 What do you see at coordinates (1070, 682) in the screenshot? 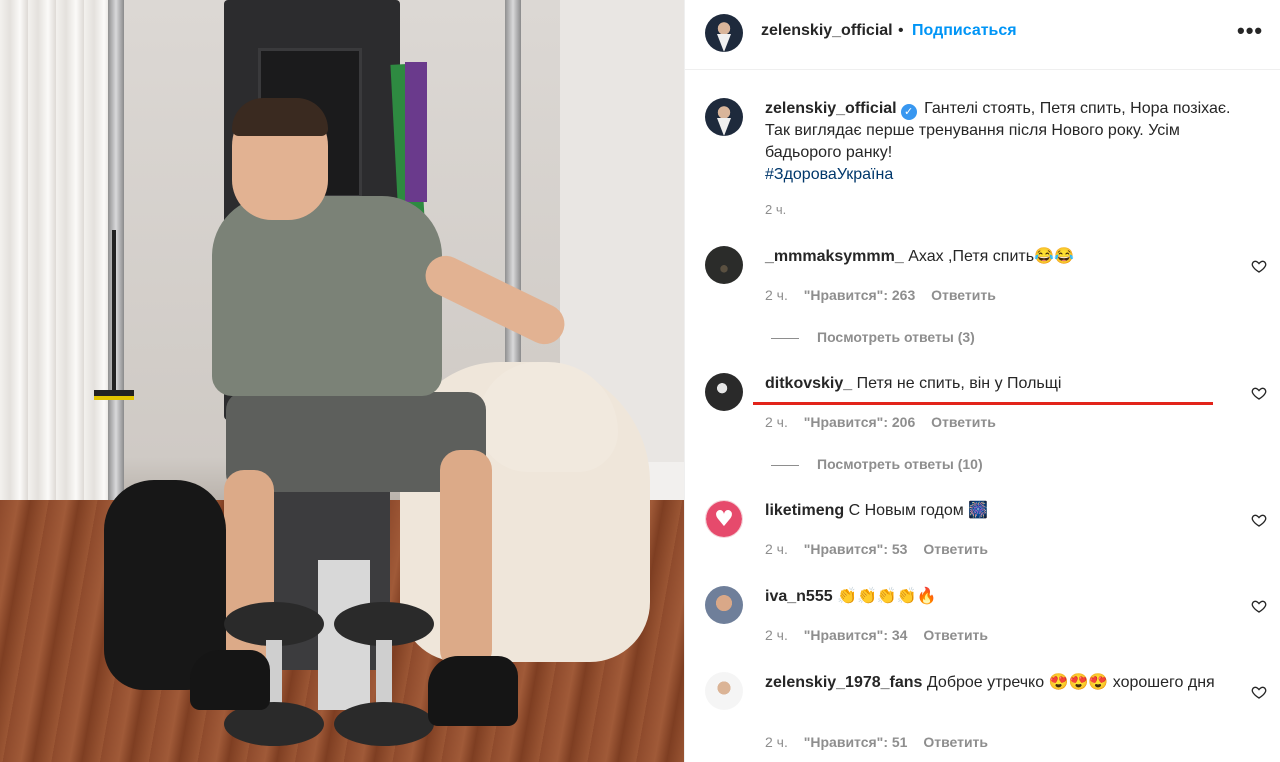
I see `comment-body: Доброе утречко 😍😍😍 хорошего дня` at bounding box center [1070, 682].